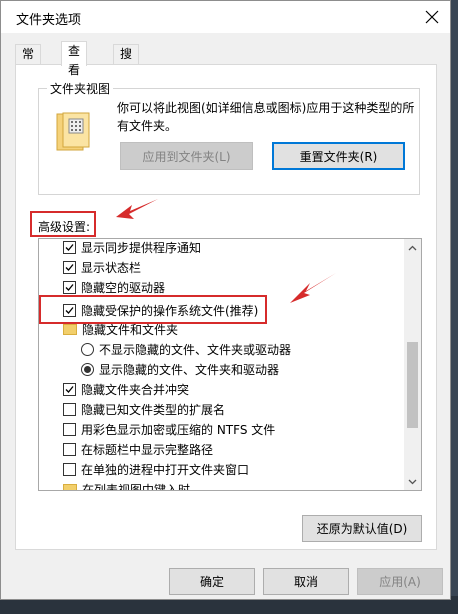 This screenshot has height=614, width=458. What do you see at coordinates (242, 389) in the screenshot?
I see `list-item: 隐藏文件夹合并冲突` at bounding box center [242, 389].